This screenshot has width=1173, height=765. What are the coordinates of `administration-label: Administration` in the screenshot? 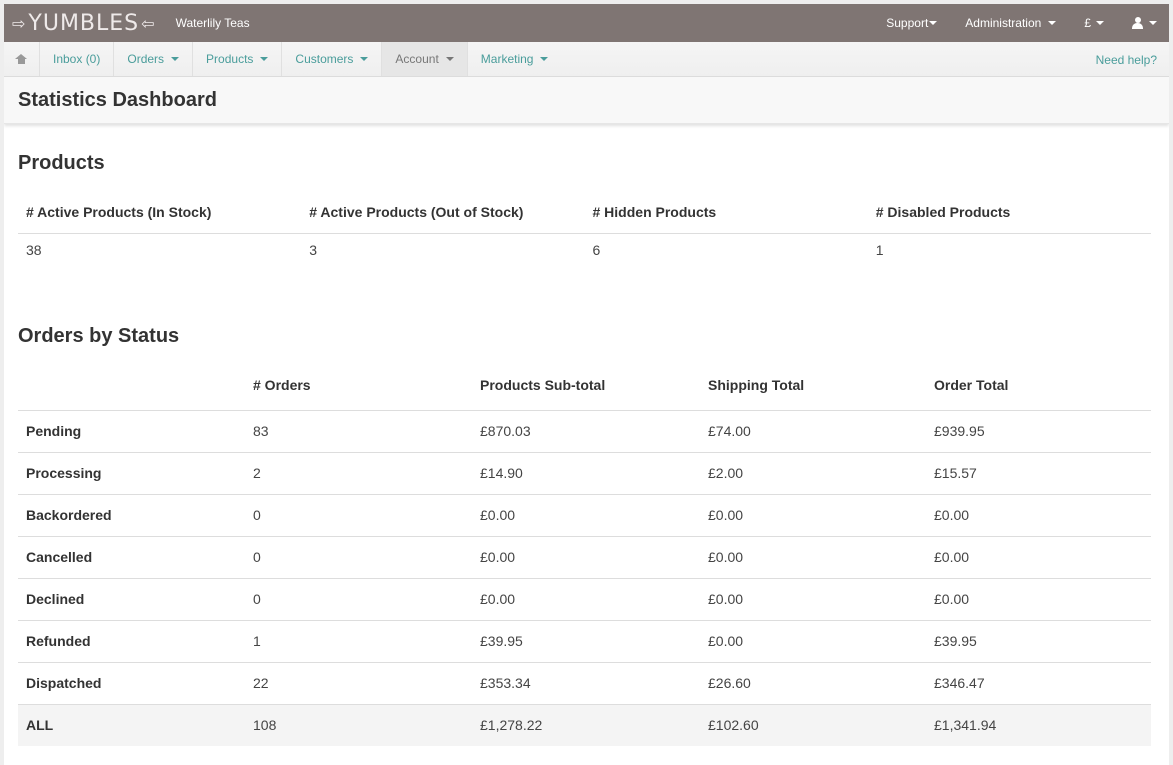 It's located at (1003, 23).